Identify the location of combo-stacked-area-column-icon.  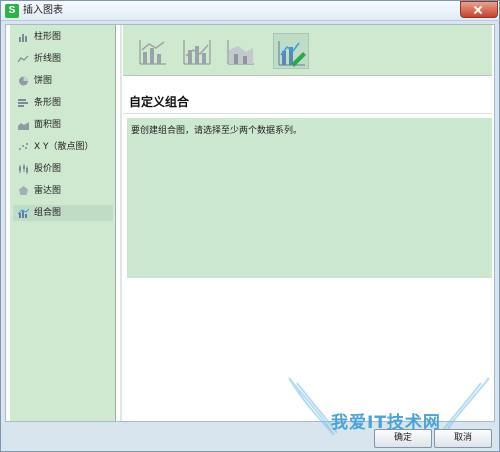
(240, 52).